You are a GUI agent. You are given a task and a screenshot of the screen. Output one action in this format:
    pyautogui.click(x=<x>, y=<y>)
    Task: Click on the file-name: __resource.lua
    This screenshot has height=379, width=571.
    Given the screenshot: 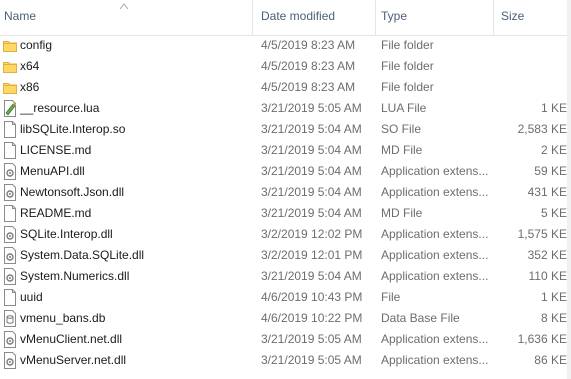 What is the action you would take?
    pyautogui.click(x=60, y=108)
    